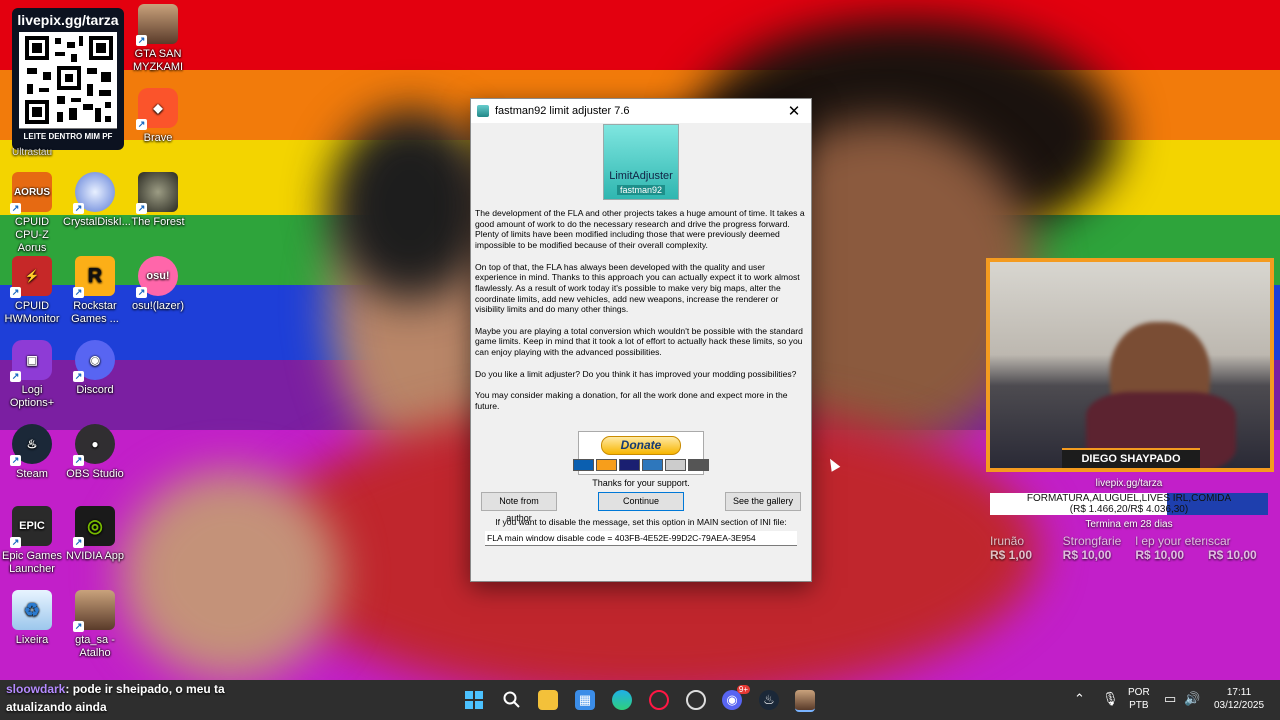 The image size is (1280, 720). Describe the element at coordinates (32, 562) in the screenshot. I see `desktop-icon-label: Epic Games Launcher` at that location.